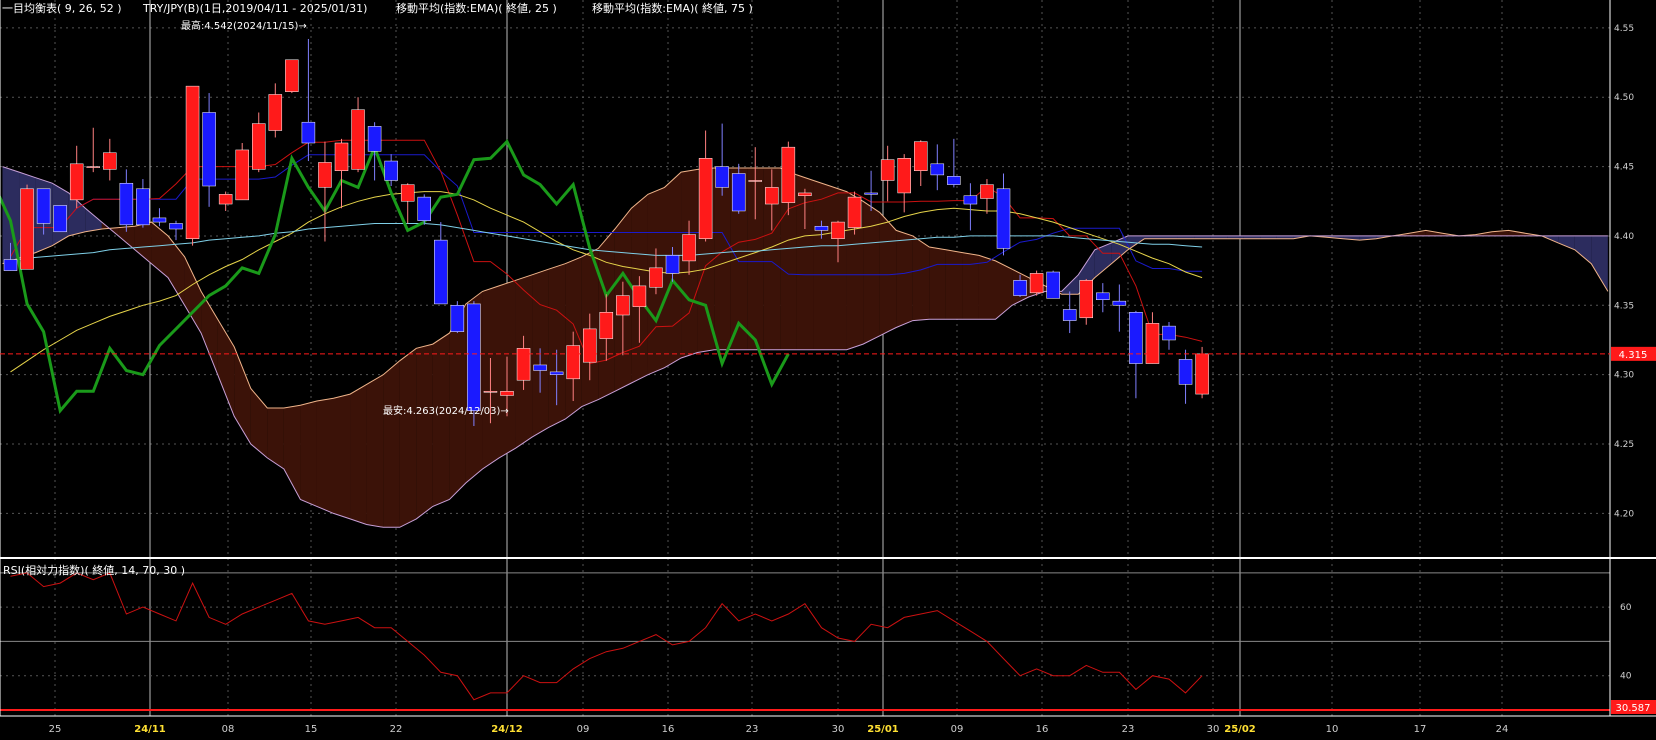 The image size is (1656, 740). What do you see at coordinates (94, 570) in the screenshot?
I see `rsi-title: RSI(相対力指数)( 終値, 14, 70, 30 )` at bounding box center [94, 570].